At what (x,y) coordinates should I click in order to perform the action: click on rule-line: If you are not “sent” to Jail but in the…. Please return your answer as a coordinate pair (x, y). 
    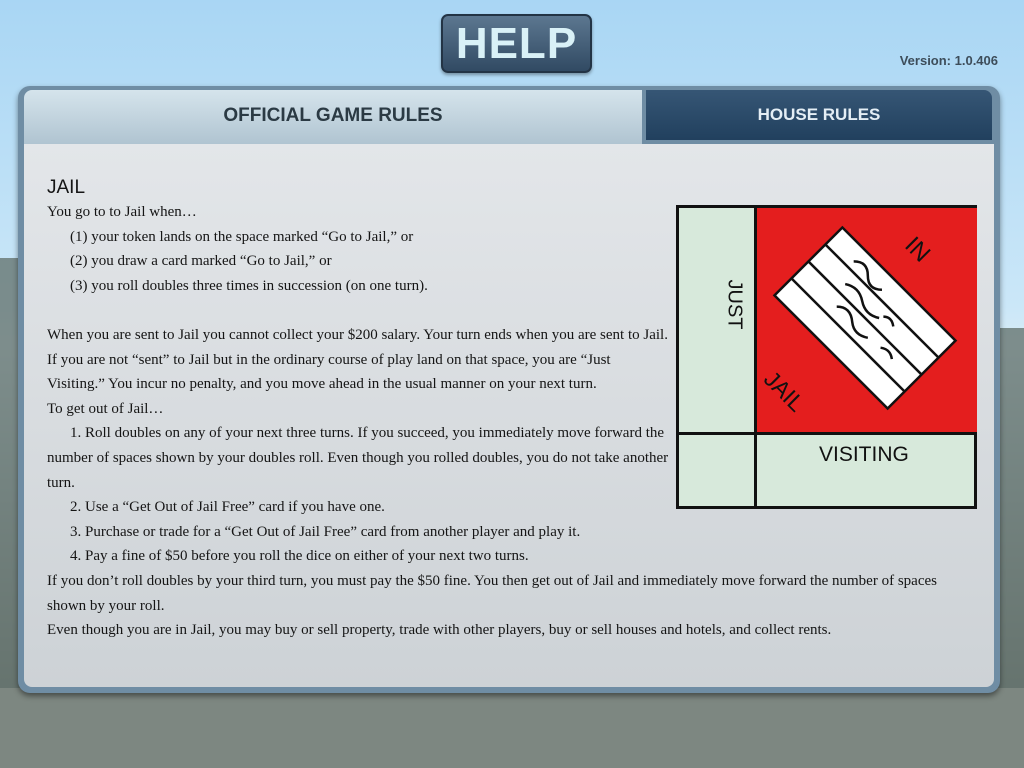
    Looking at the image, I should click on (329, 372).